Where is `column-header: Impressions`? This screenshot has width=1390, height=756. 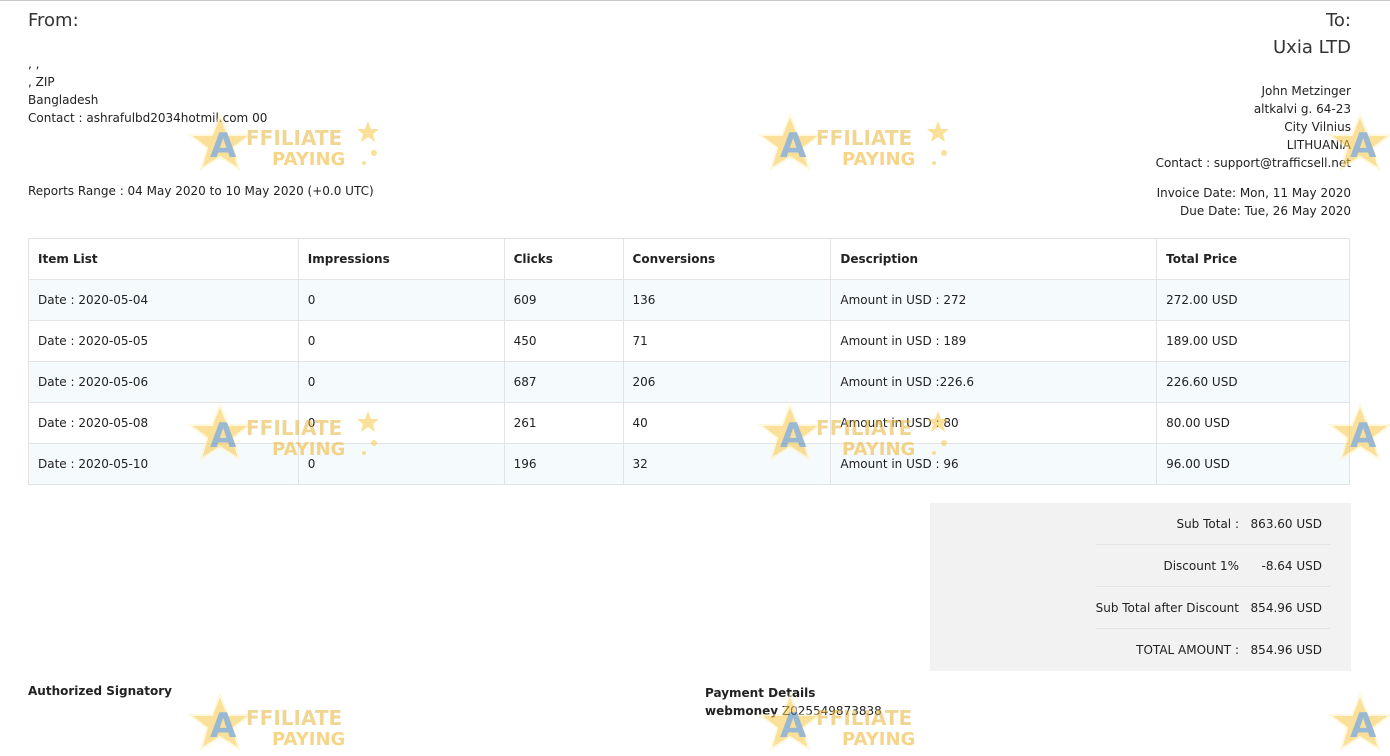 column-header: Impressions is located at coordinates (401, 259).